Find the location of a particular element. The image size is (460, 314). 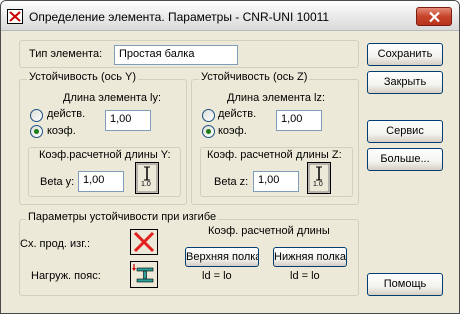

loaded-flange-button is located at coordinates (144, 274).